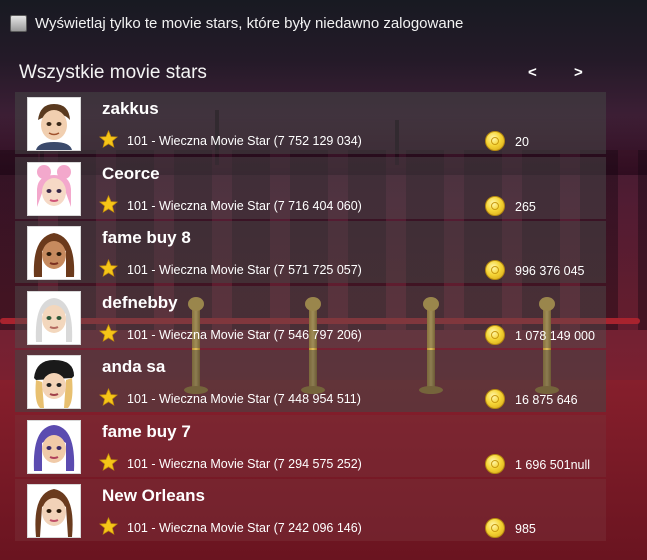  Describe the element at coordinates (546, 400) in the screenshot. I see `starcoin-amount: 16 875 646` at that location.